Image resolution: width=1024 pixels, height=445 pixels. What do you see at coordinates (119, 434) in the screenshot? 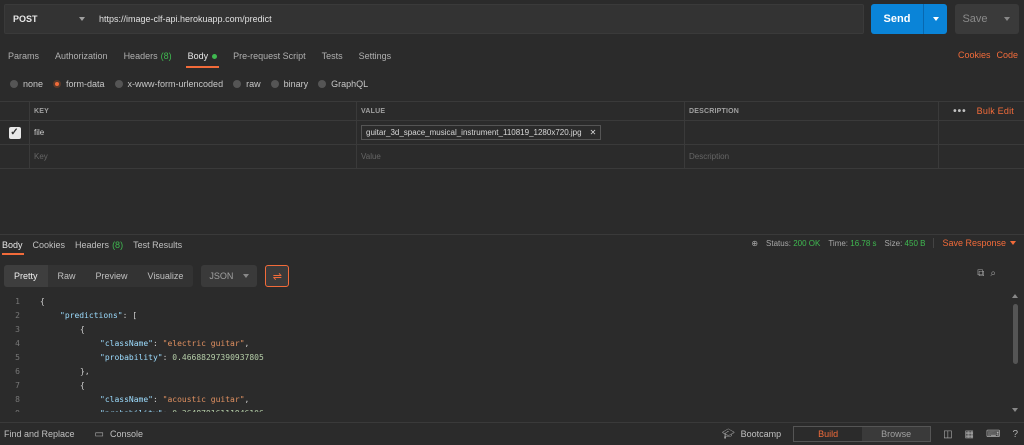
I see `console-button: ▭ Console` at bounding box center [119, 434].